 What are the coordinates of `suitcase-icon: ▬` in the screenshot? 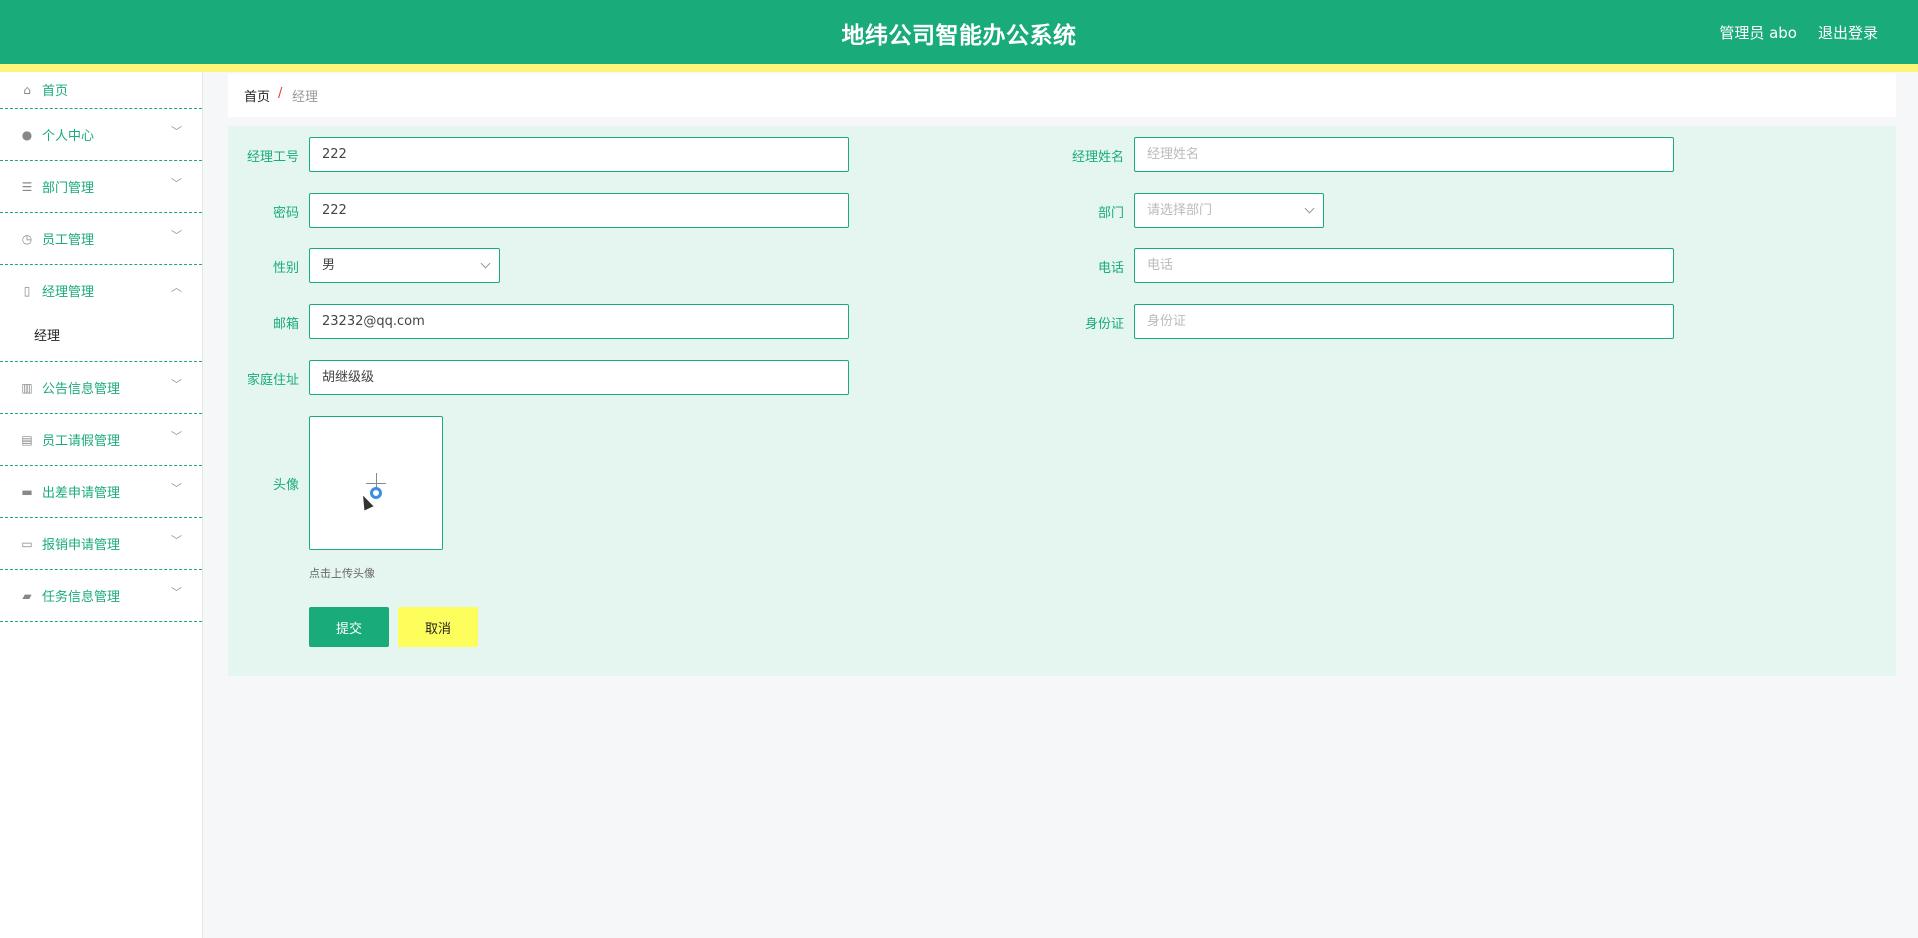 It's located at (27, 492).